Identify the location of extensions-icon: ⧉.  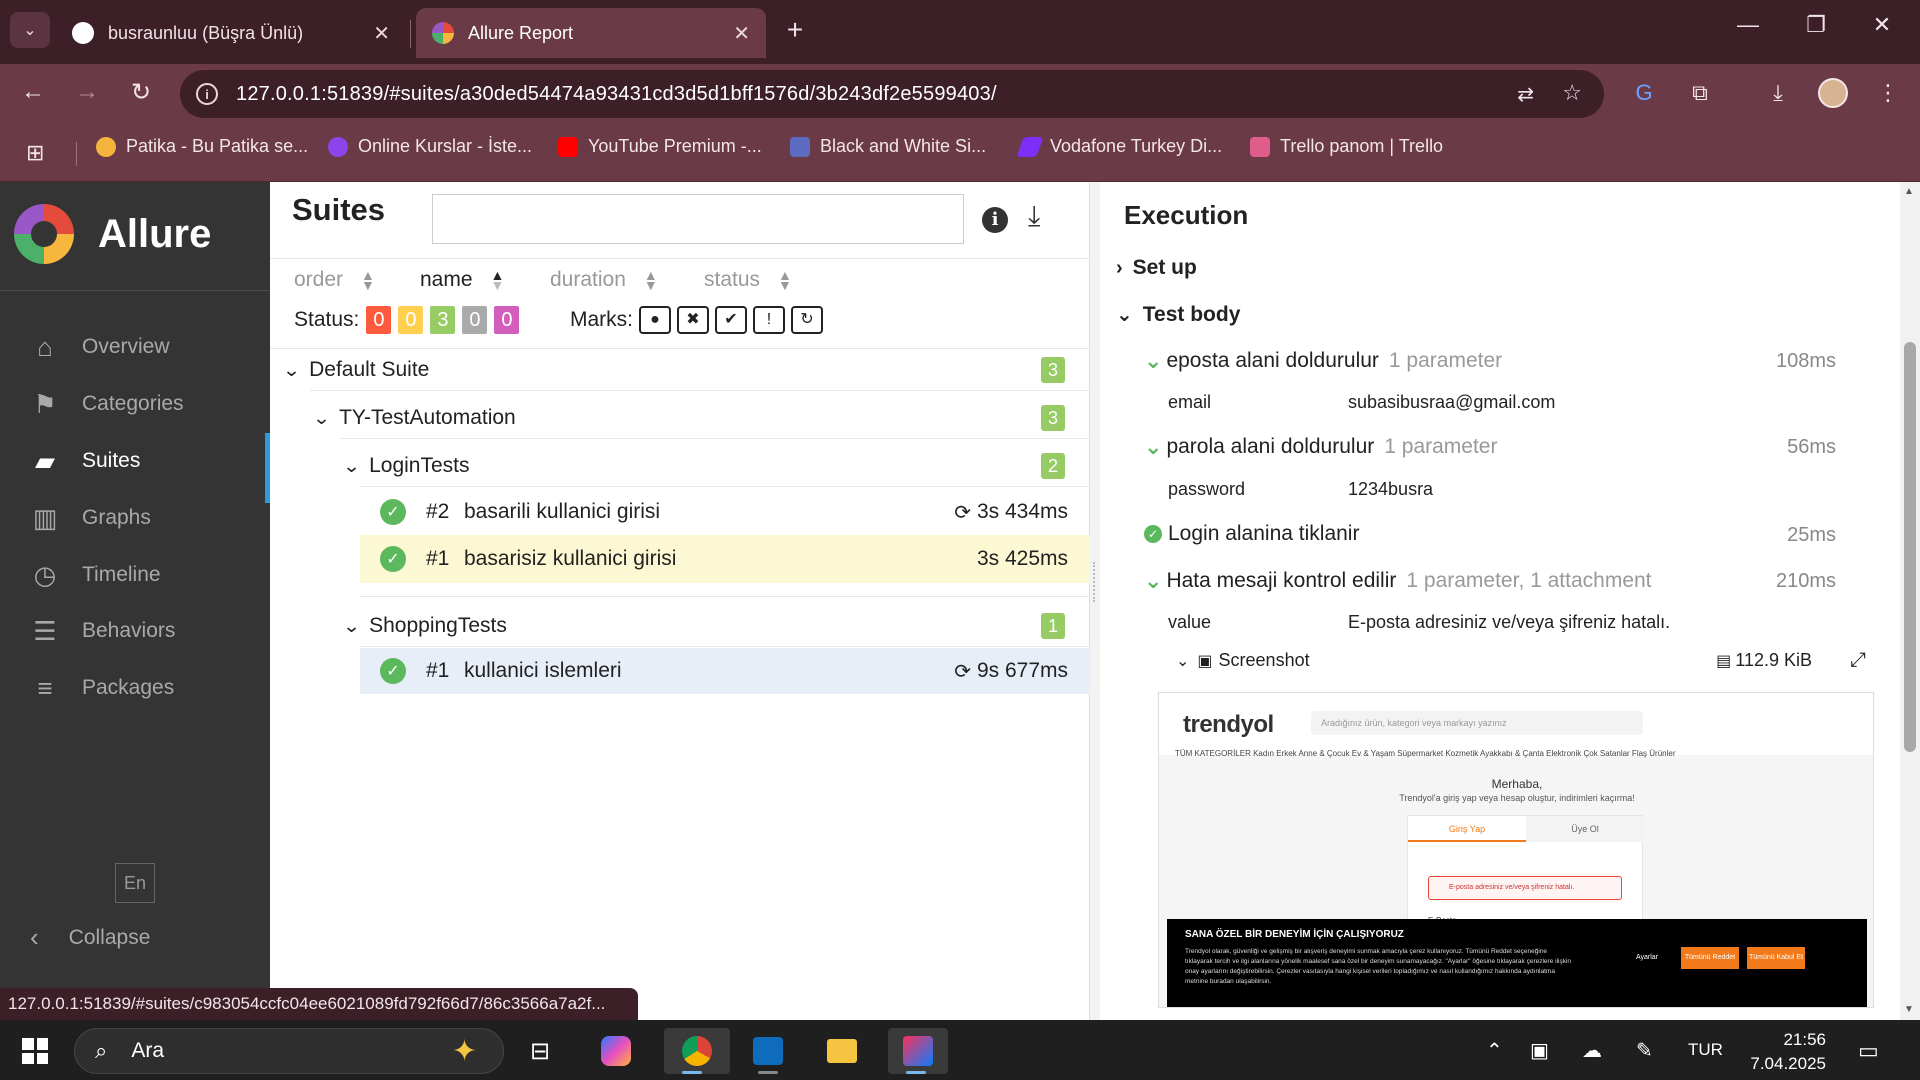
(1700, 93).